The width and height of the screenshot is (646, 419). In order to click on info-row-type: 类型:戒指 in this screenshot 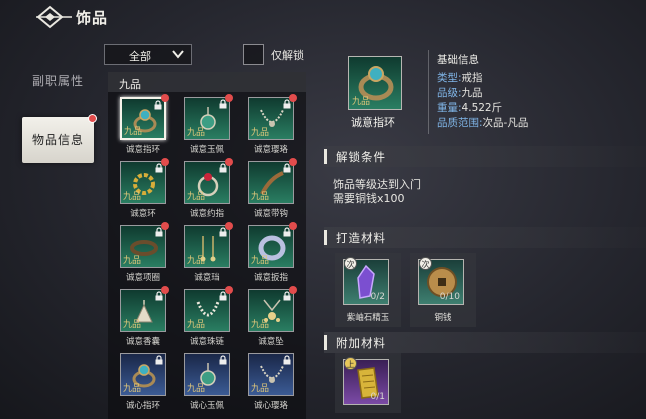, I will do `click(460, 77)`.